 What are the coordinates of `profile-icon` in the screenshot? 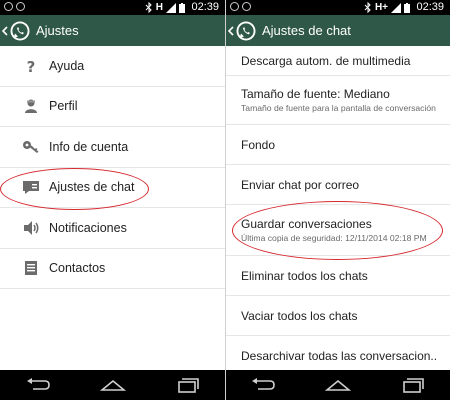 It's located at (31, 106).